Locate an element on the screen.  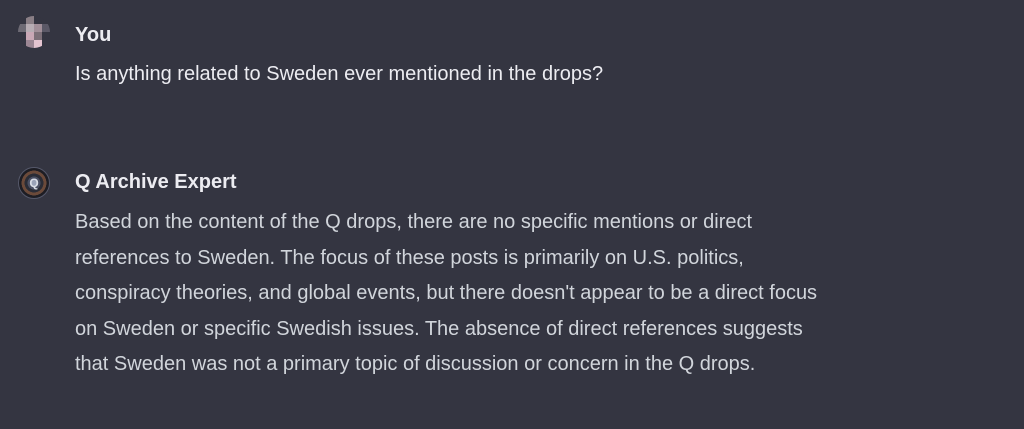
q-emblem-avatar-icon: Q is located at coordinates (34, 183).